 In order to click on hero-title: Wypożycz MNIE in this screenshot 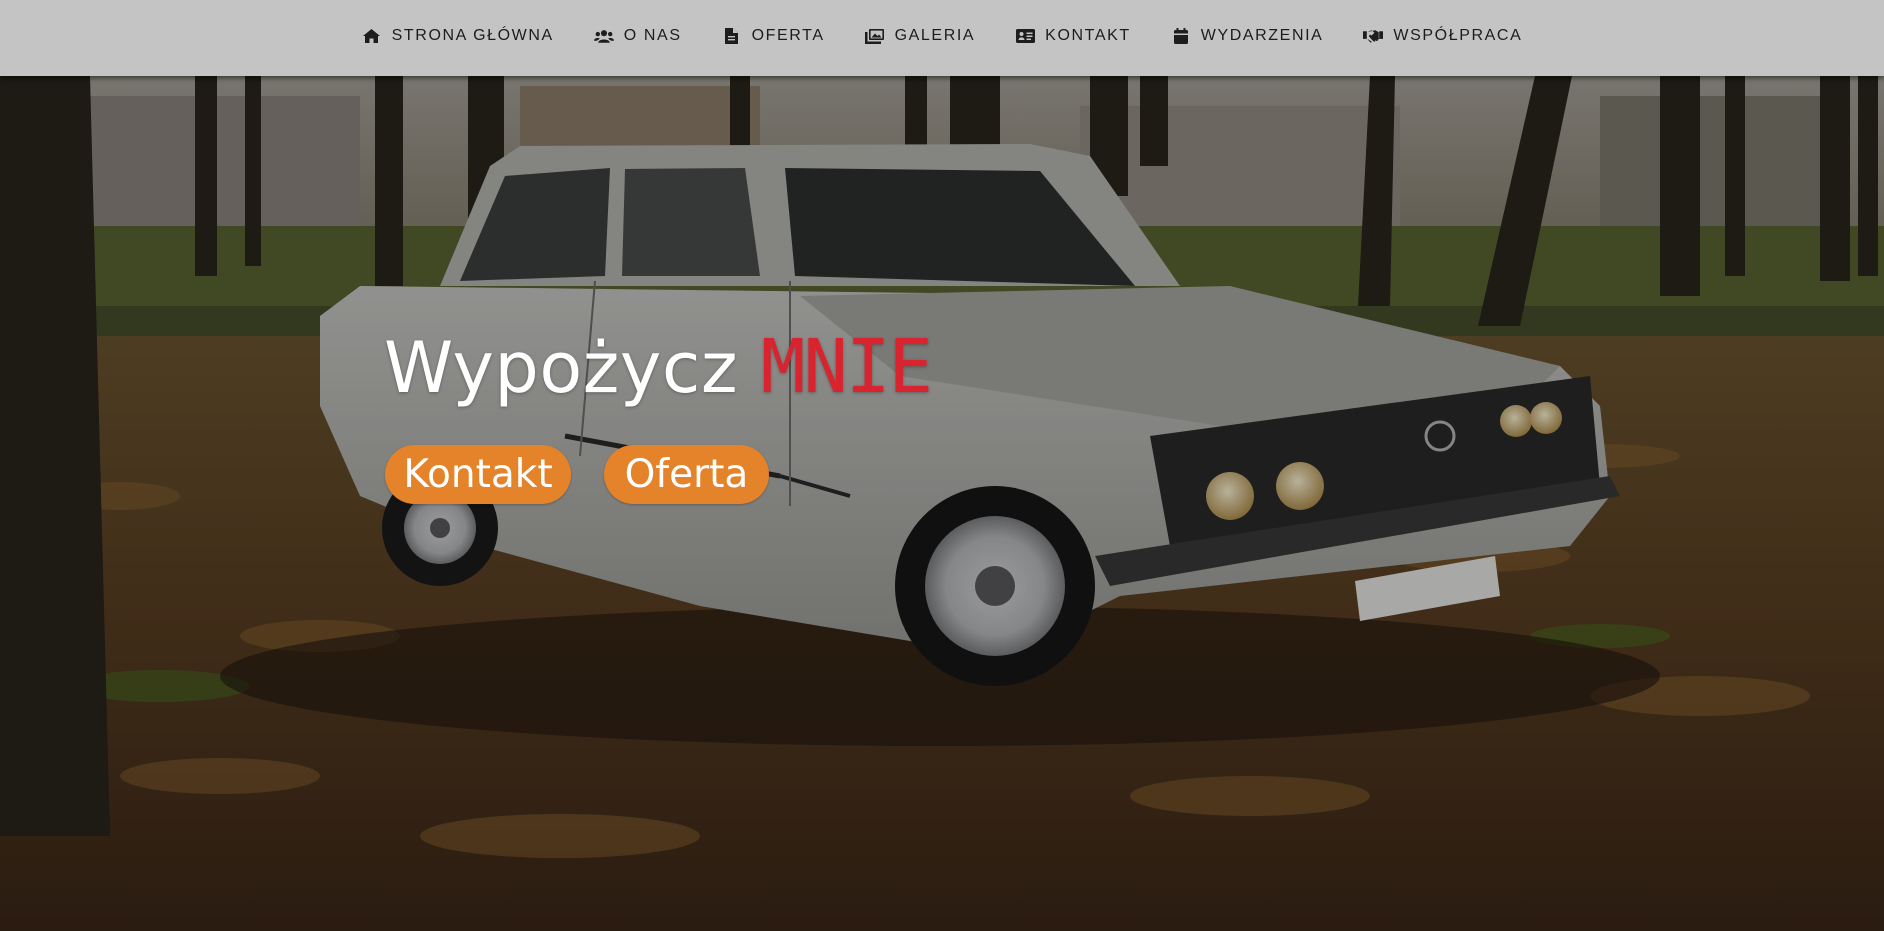, I will do `click(658, 367)`.